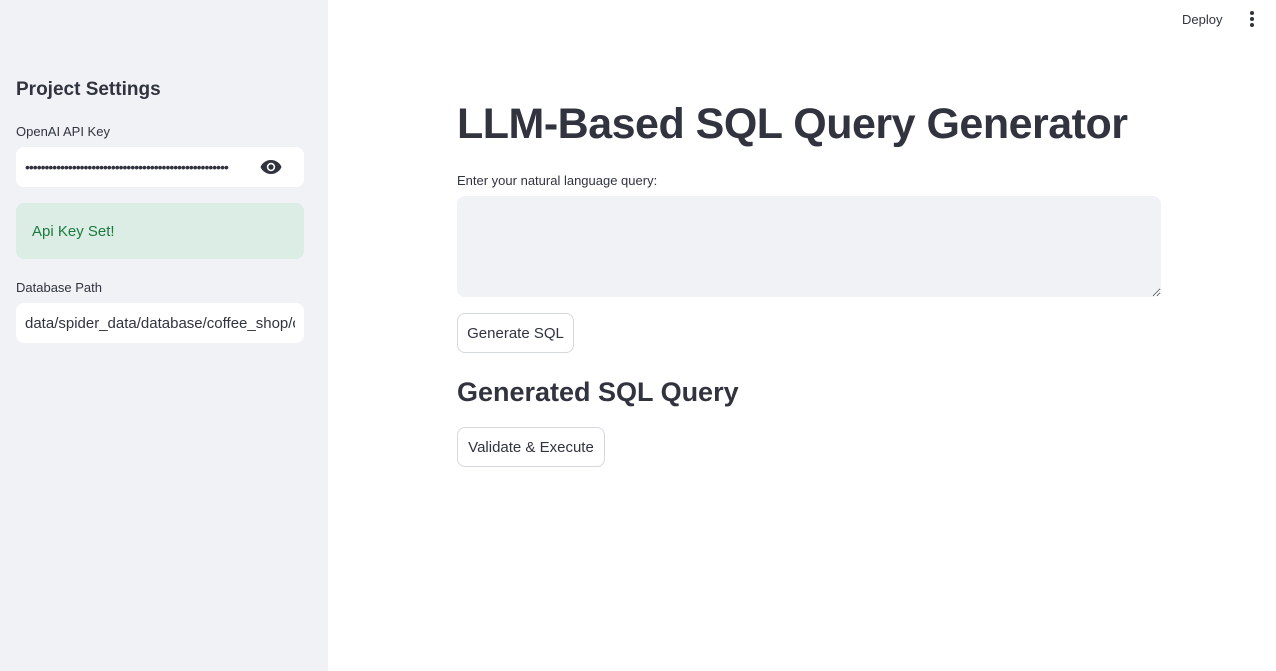 This screenshot has height=671, width=1276. I want to click on generate-sql-button: Generate SQL, so click(515, 333).